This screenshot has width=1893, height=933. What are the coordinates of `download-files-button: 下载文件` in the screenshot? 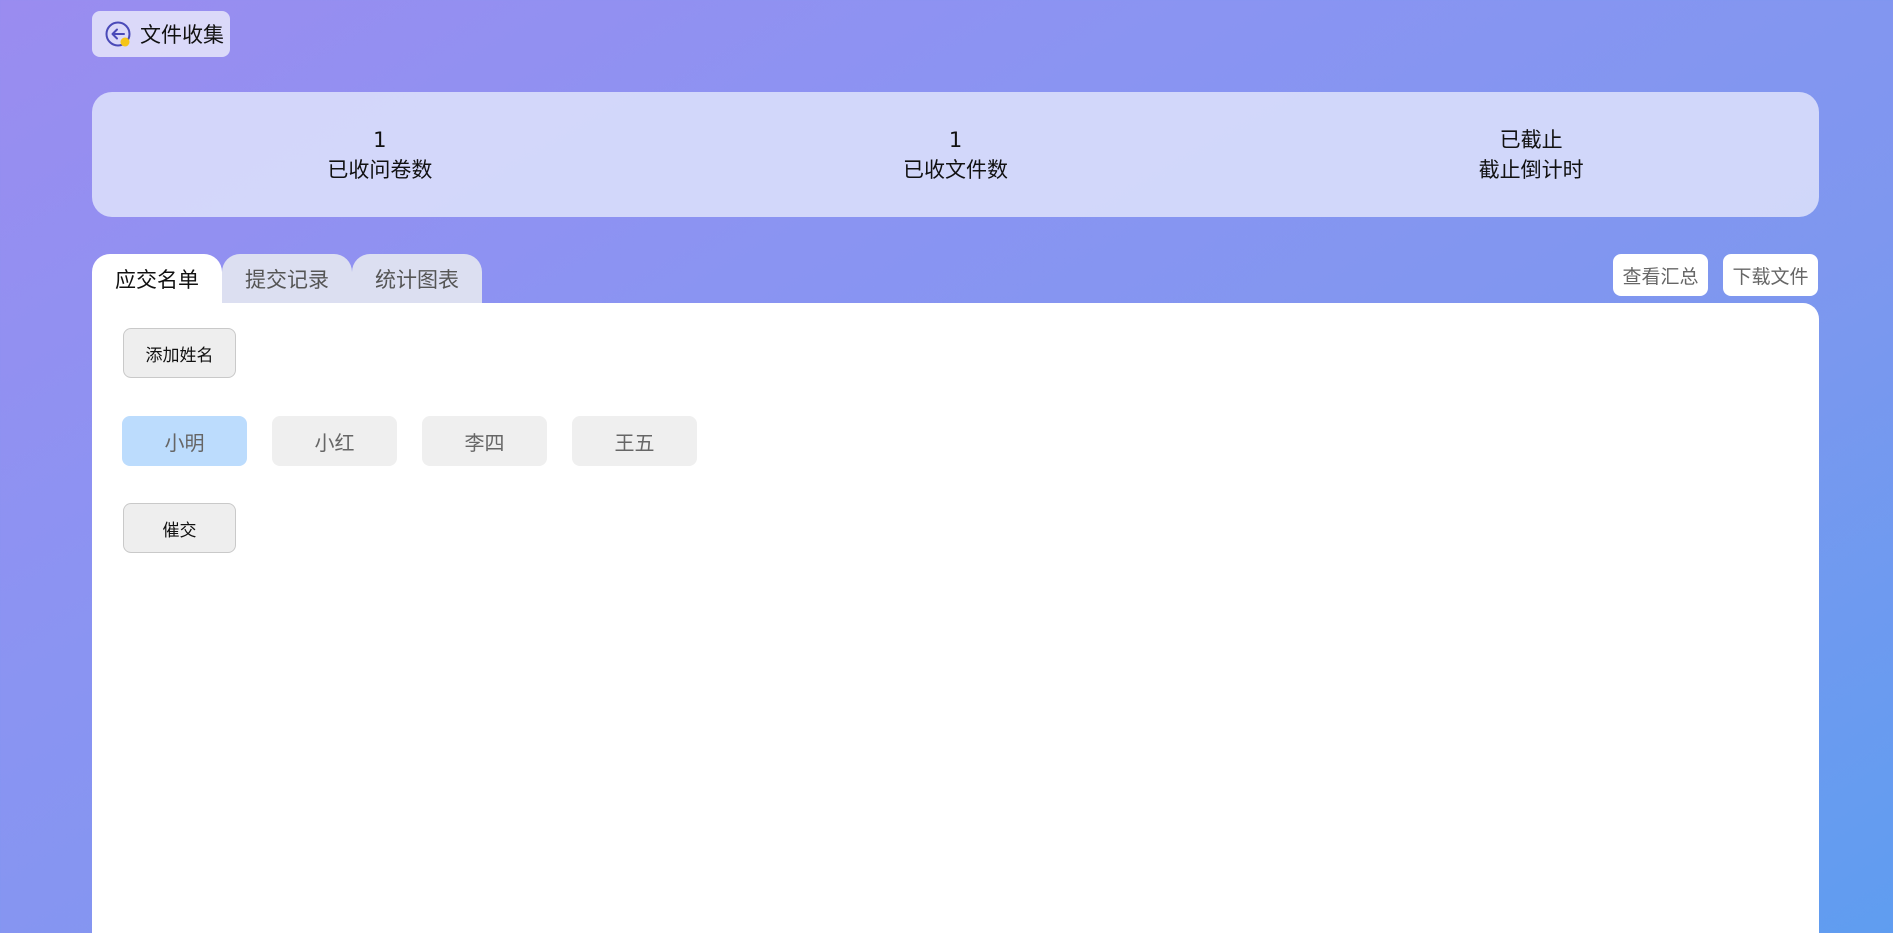 It's located at (1770, 275).